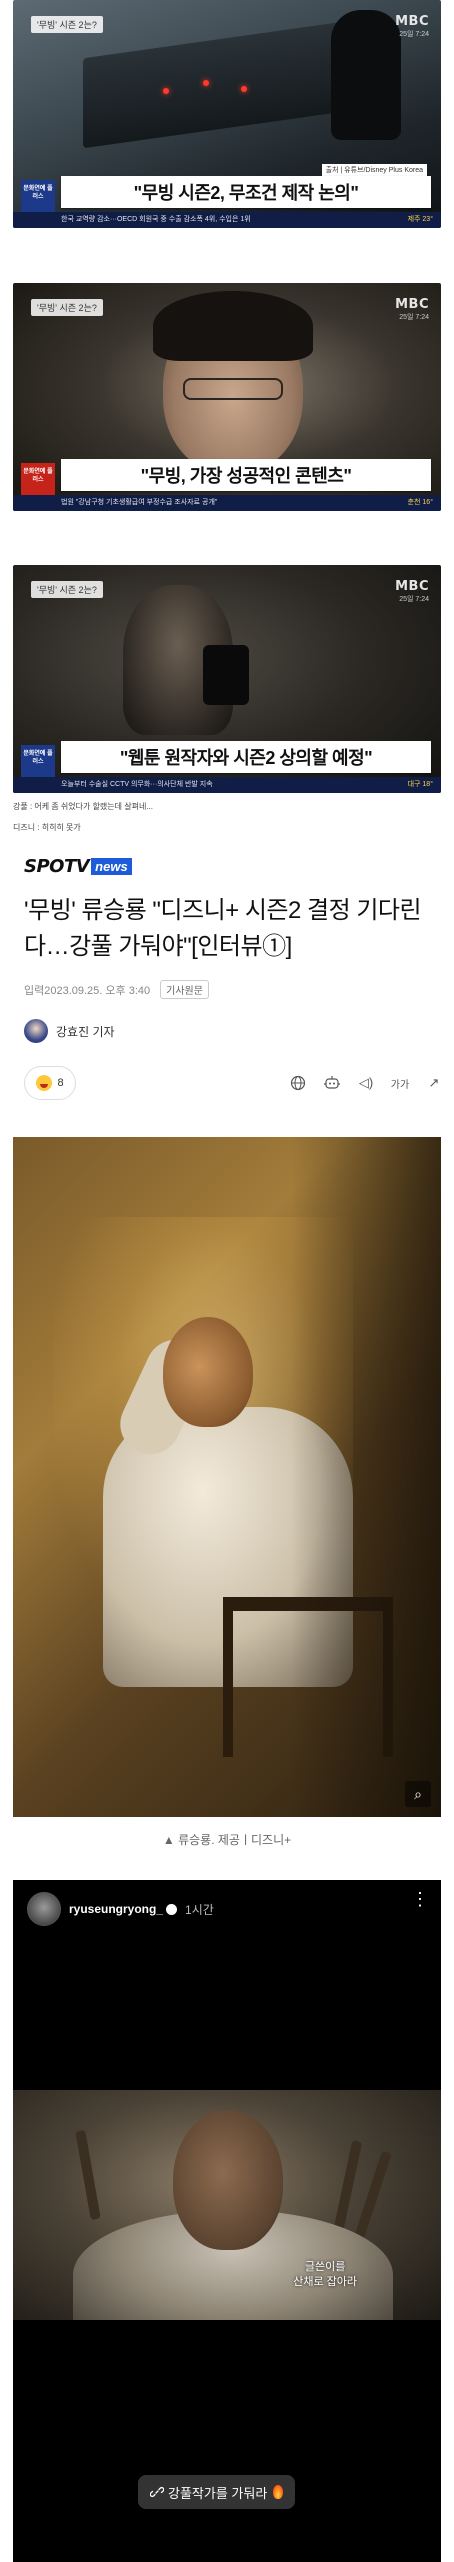 The width and height of the screenshot is (454, 2562). Describe the element at coordinates (434, 1083) in the screenshot. I see `share-icon: ↗` at that location.